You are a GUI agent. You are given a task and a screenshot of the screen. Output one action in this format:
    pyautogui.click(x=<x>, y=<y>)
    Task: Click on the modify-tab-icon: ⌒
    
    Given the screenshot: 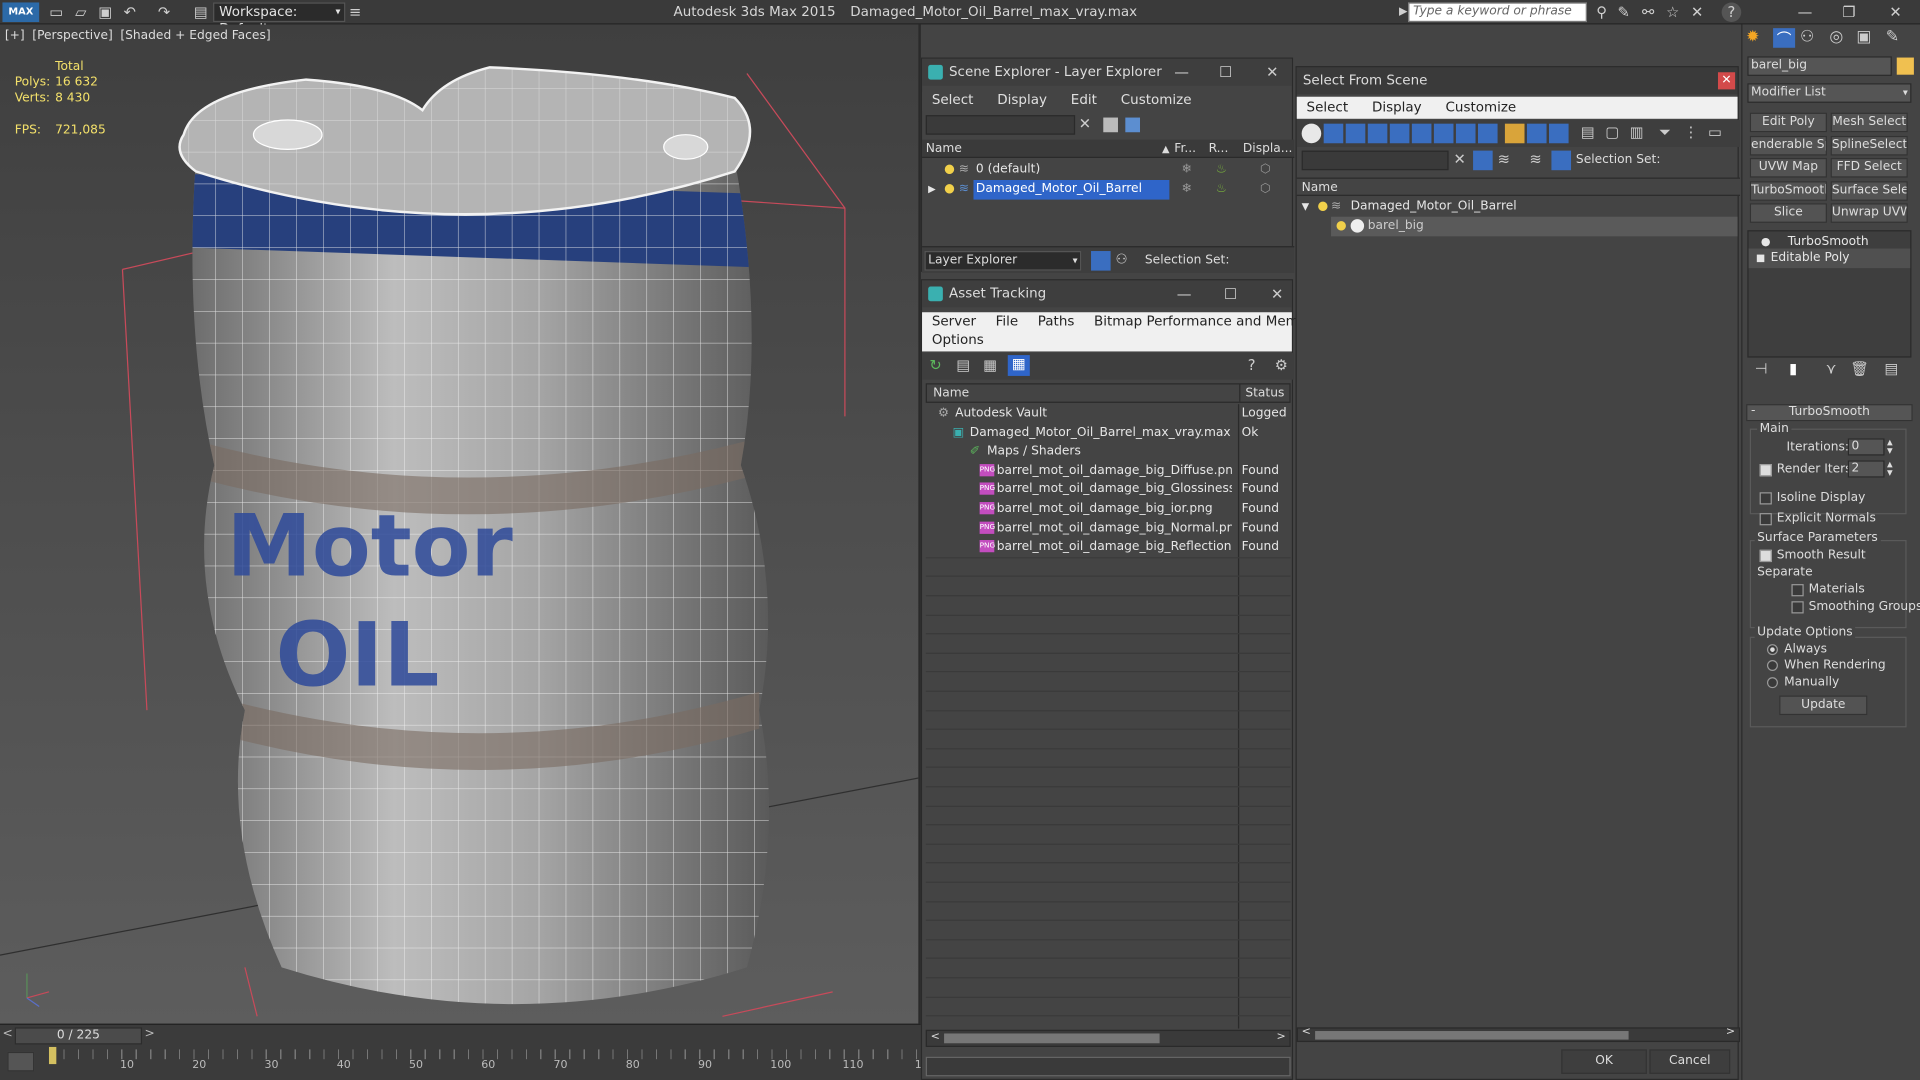 What is the action you would take?
    pyautogui.click(x=1784, y=38)
    